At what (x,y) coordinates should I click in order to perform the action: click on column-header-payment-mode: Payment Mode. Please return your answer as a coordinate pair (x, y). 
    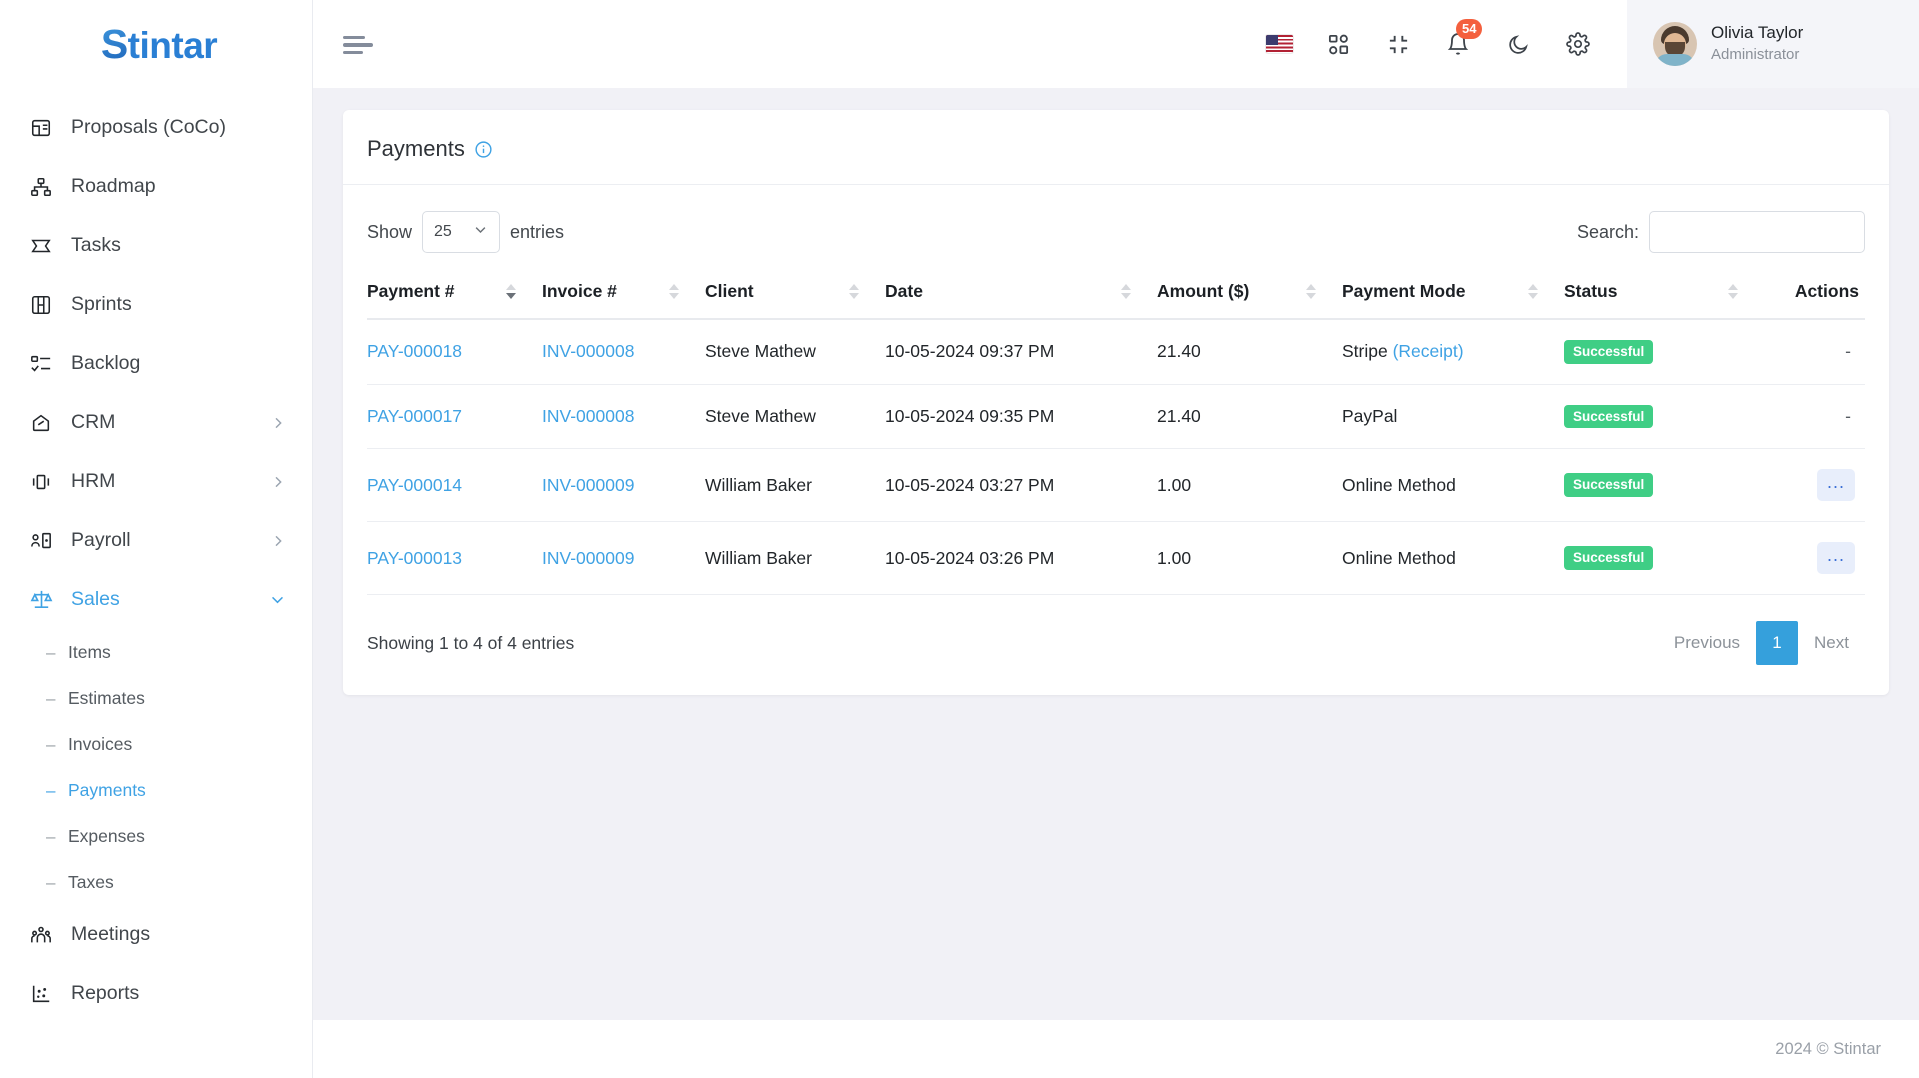
    Looking at the image, I should click on (1453, 292).